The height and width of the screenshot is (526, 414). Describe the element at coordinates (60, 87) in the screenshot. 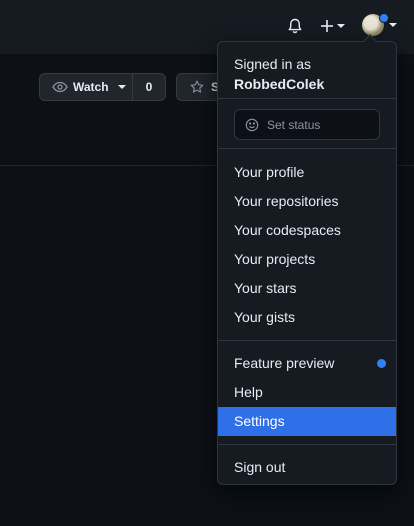

I see `eye-icon` at that location.